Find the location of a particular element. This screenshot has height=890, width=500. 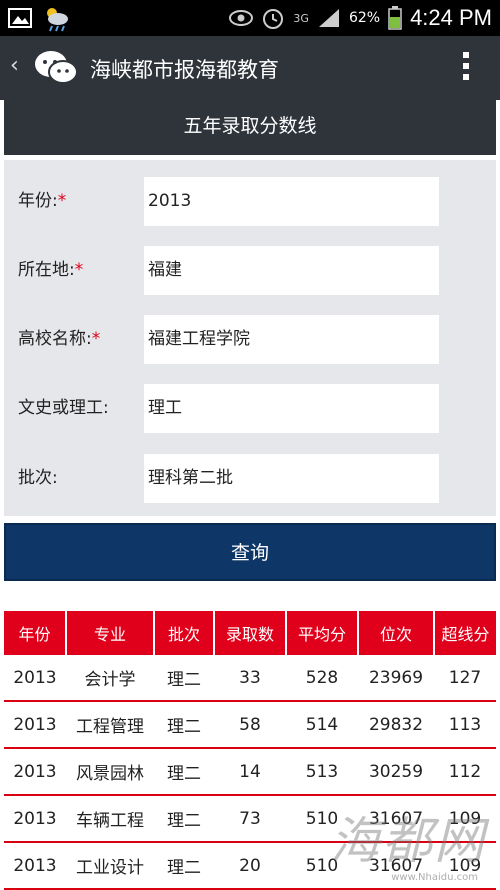

cell-major: 风景园林 is located at coordinates (110, 772).